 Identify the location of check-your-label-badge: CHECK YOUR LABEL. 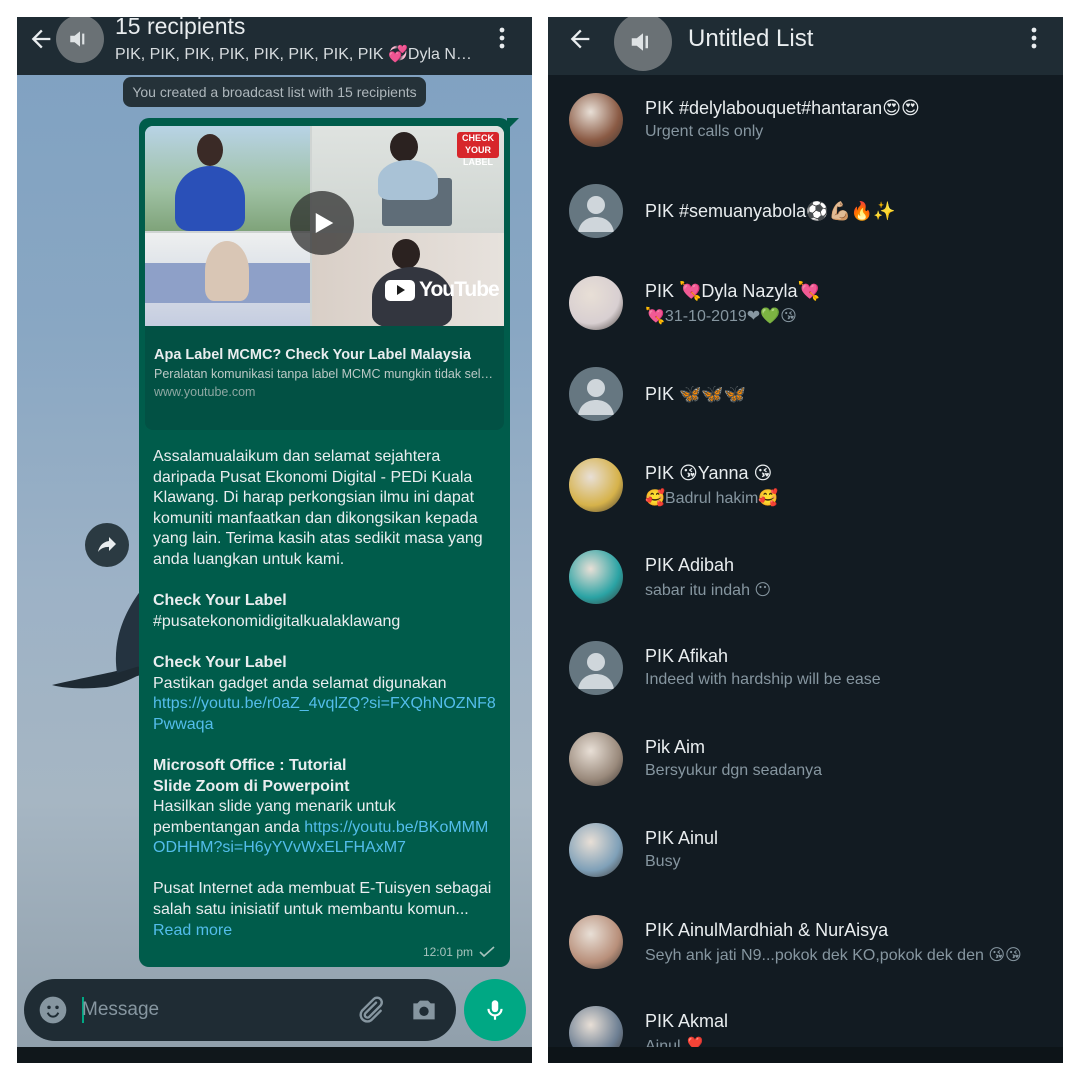
(478, 149).